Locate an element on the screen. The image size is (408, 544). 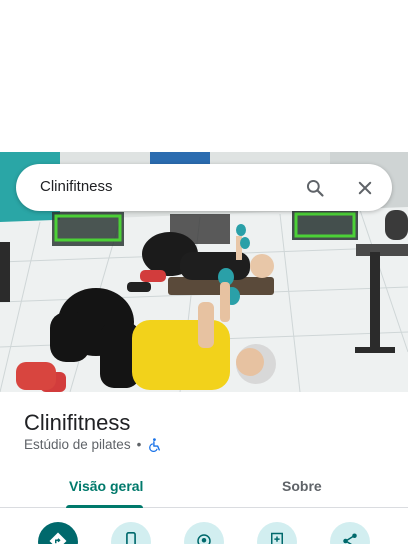
location-icon is located at coordinates (204, 538).